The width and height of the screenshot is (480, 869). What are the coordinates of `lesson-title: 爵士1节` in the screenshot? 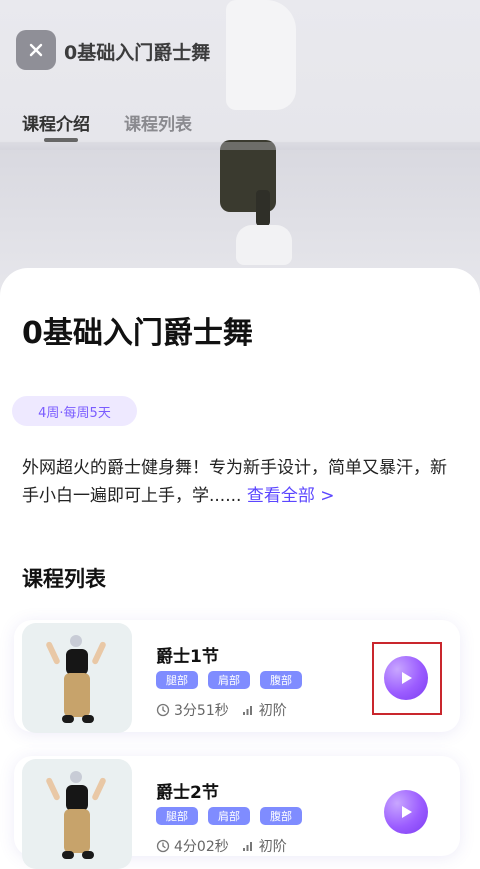 It's located at (187, 657).